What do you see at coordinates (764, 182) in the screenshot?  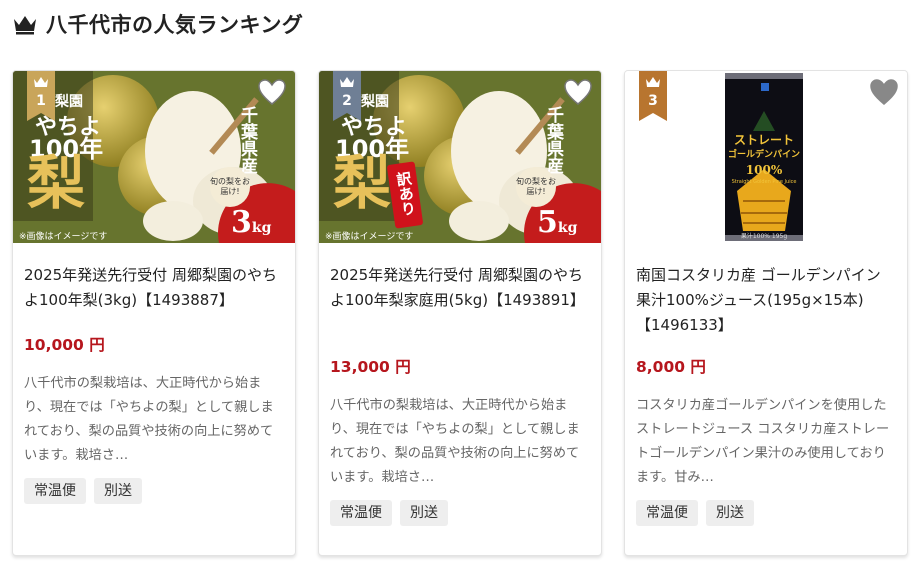 I see `can-subtitle: Straight Golden Pine Juice` at bounding box center [764, 182].